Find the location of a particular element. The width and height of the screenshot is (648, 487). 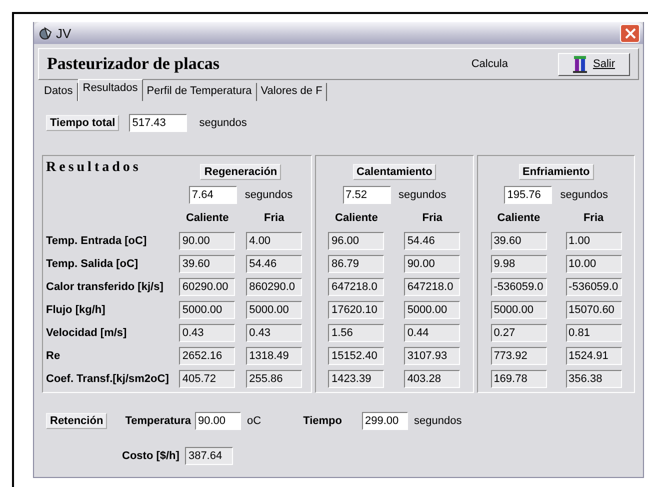

row-label: Coef. Transf.[kj/sm2oC] is located at coordinates (107, 378).